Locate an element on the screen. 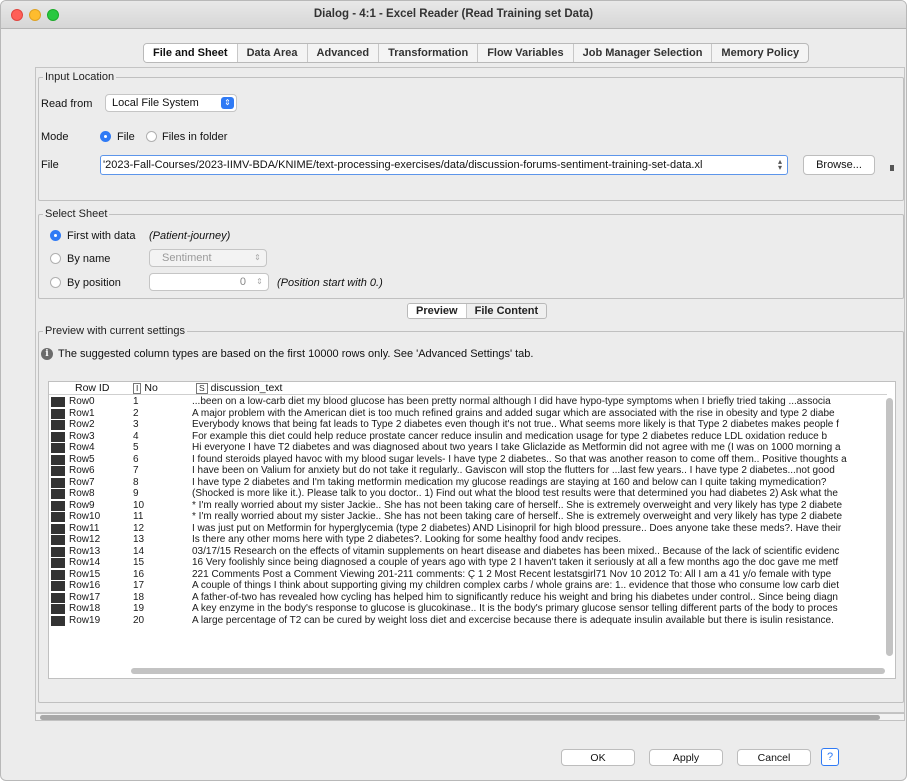  tab-flow-variables: Flow Variables is located at coordinates (526, 53).